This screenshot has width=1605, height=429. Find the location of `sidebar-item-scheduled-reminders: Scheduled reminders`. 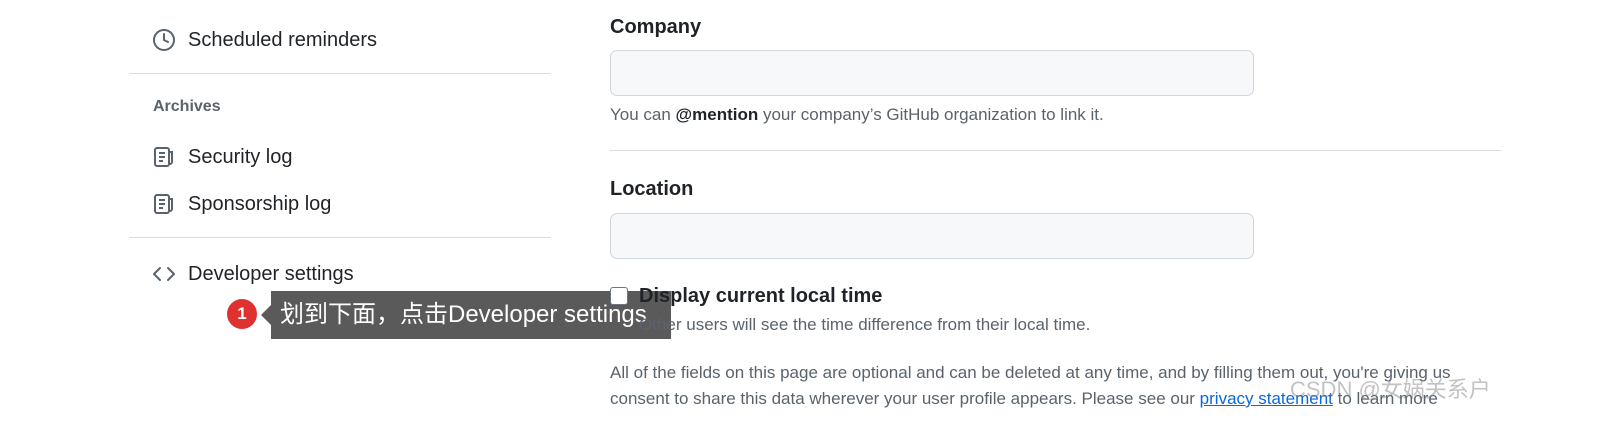

sidebar-item-scheduled-reminders: Scheduled reminders is located at coordinates (264, 40).